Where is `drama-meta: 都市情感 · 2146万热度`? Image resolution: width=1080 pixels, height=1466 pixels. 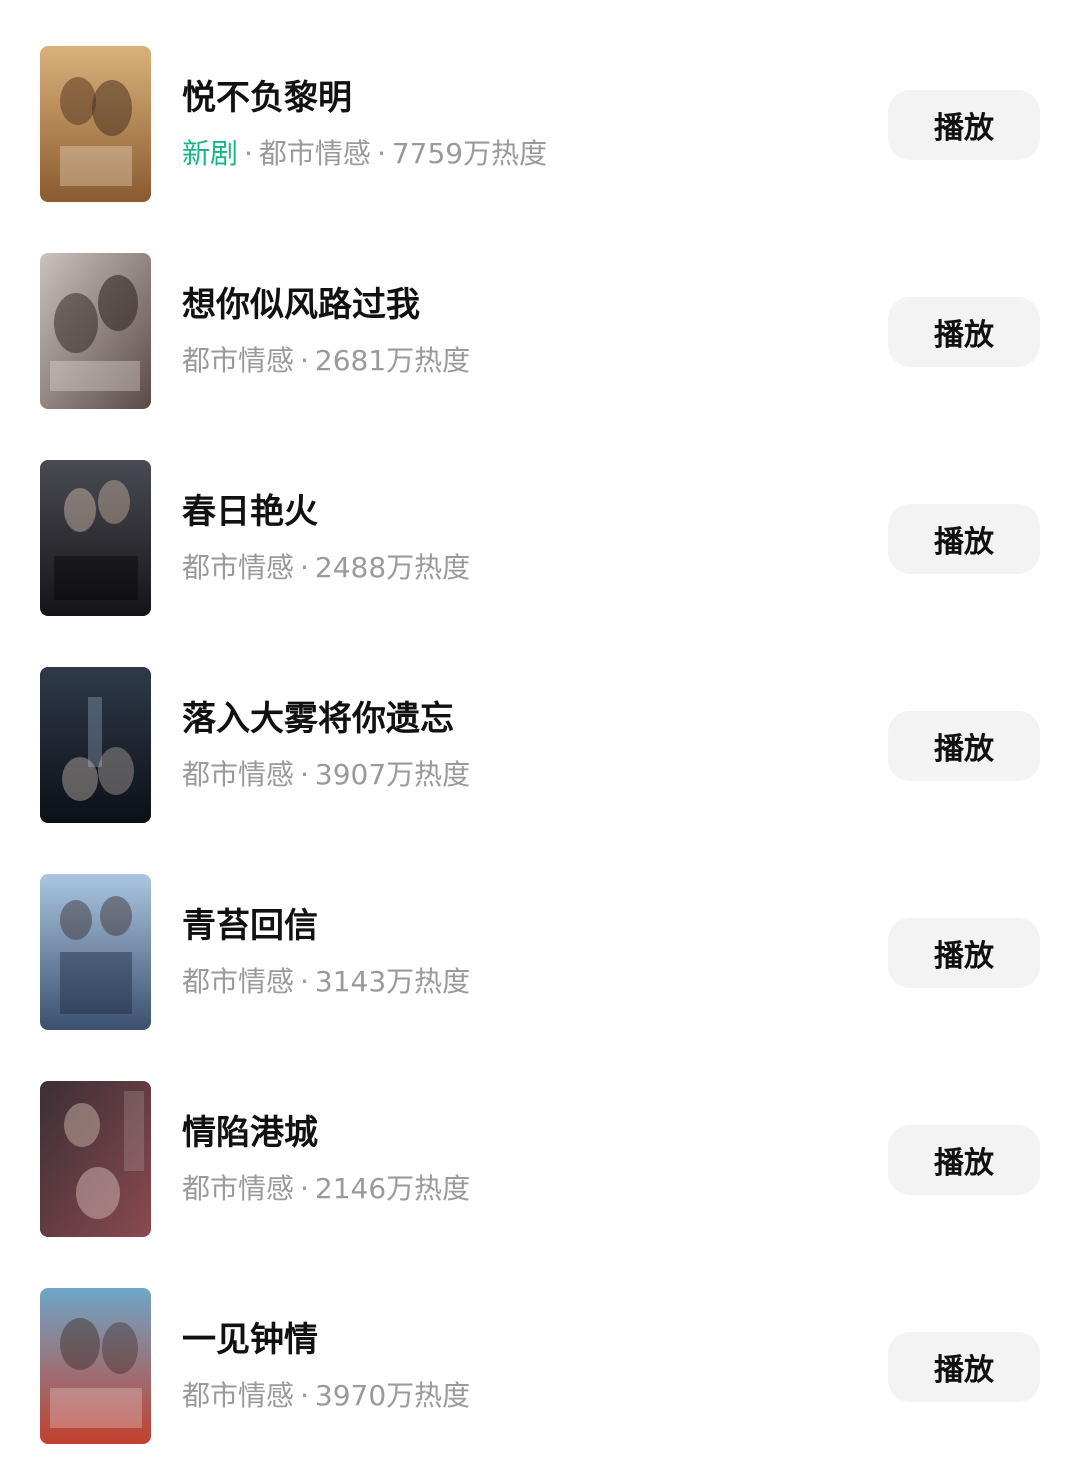 drama-meta: 都市情感 · 2146万热度 is located at coordinates (326, 1189).